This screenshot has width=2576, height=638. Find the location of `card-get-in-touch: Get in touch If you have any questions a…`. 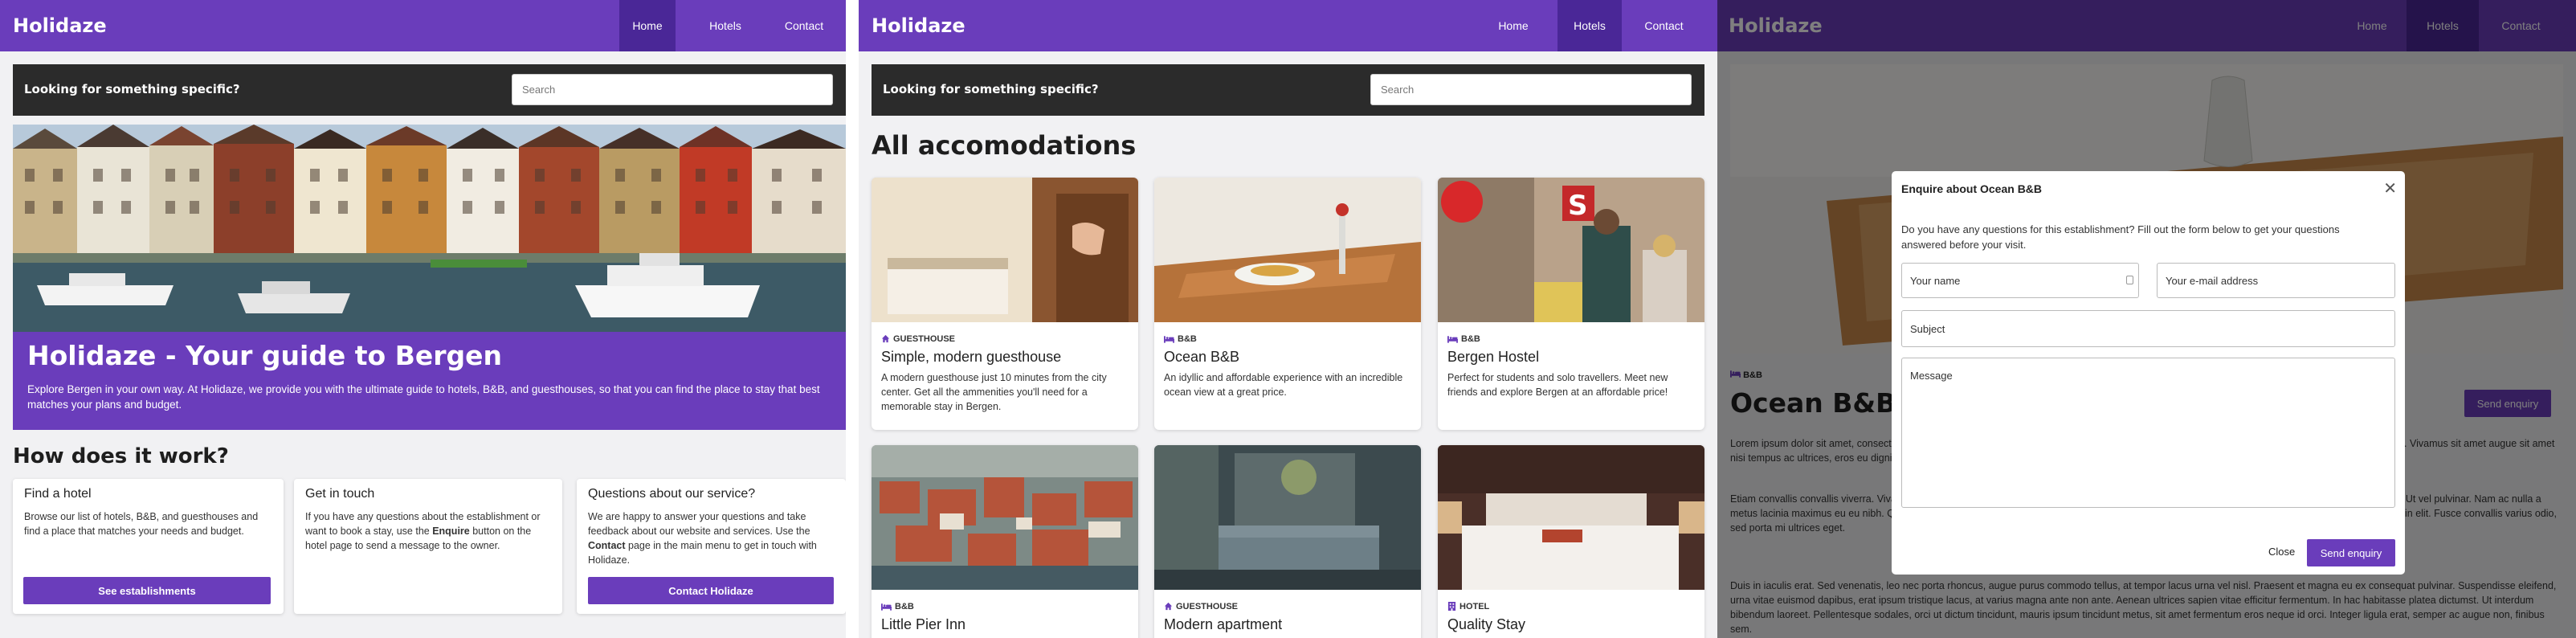

card-get-in-touch: Get in touch If you have any questions a… is located at coordinates (428, 546).